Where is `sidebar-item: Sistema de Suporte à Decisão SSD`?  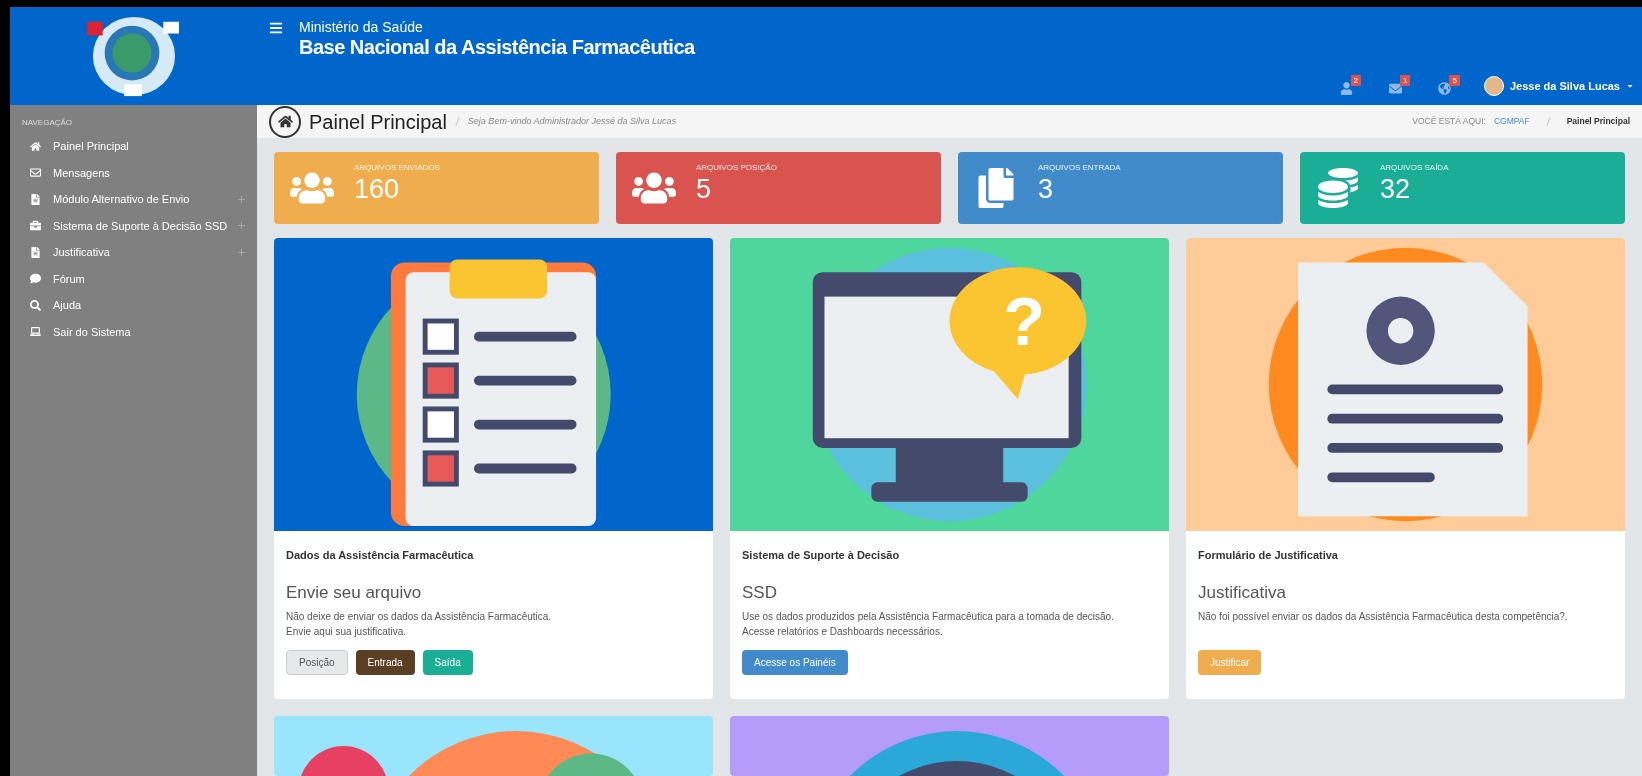 sidebar-item: Sistema de Suporte à Decisão SSD is located at coordinates (133, 225).